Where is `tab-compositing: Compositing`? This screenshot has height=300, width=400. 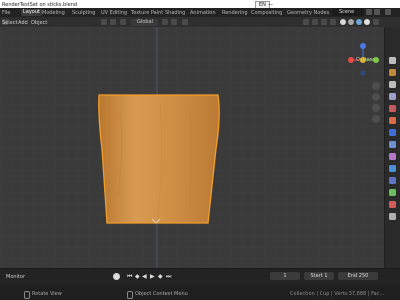 tab-compositing: Compositing is located at coordinates (266, 13).